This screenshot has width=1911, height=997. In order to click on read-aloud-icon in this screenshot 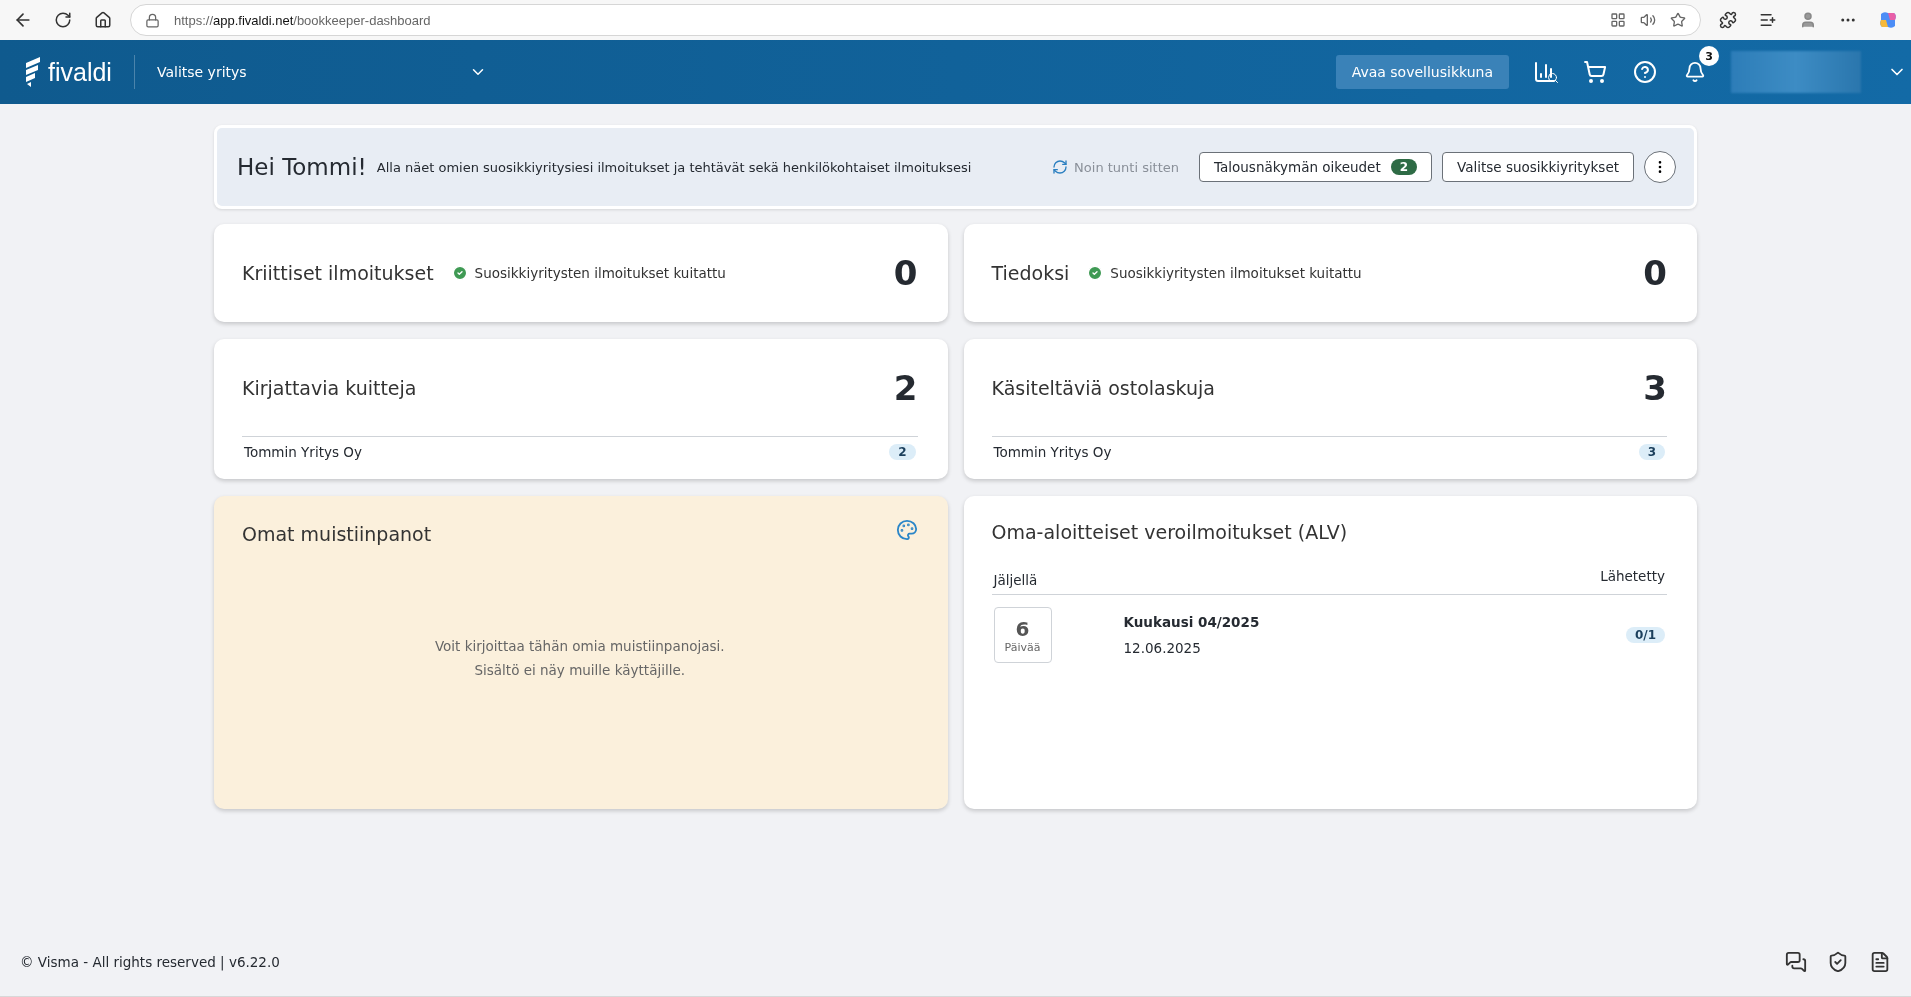, I will do `click(1648, 20)`.